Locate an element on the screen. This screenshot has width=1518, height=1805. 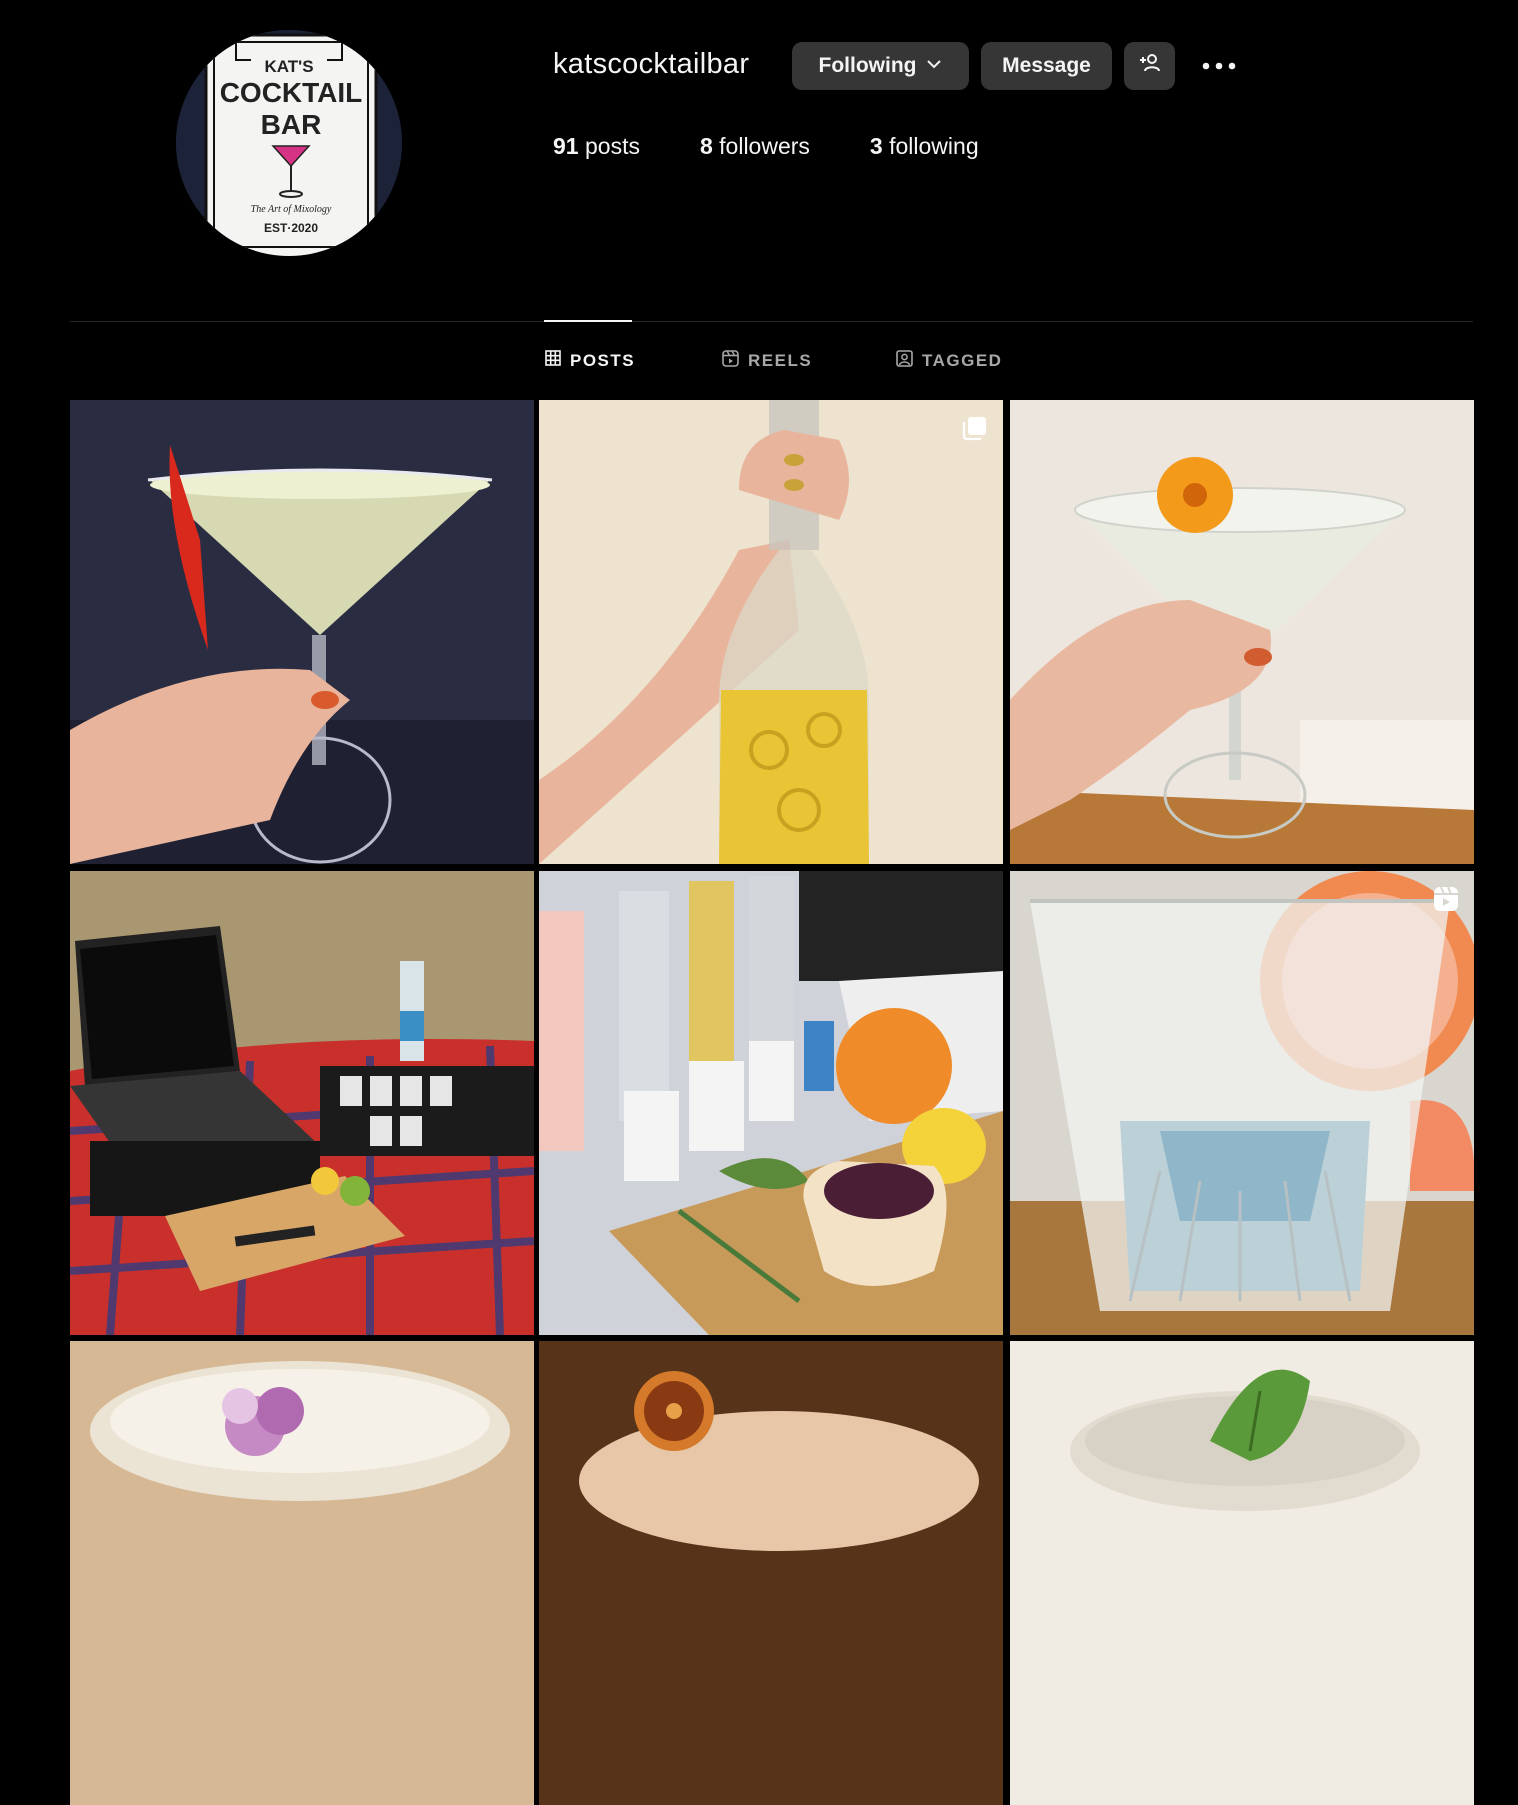
followers-label: followers is located at coordinates (764, 146).